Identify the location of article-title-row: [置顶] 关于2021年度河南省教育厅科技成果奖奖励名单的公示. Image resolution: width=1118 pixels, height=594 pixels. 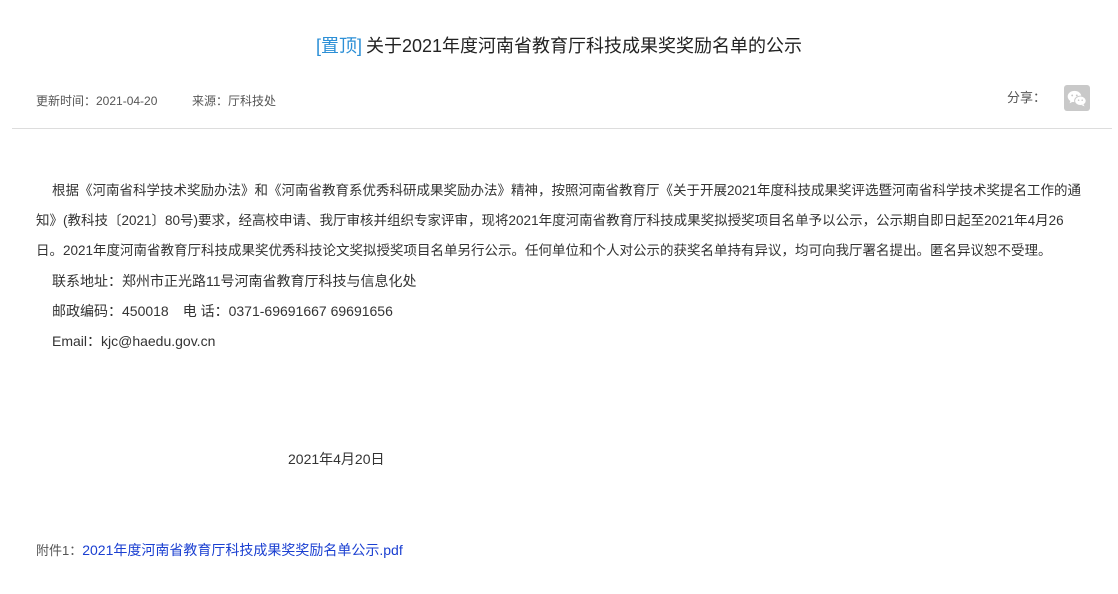
(559, 46).